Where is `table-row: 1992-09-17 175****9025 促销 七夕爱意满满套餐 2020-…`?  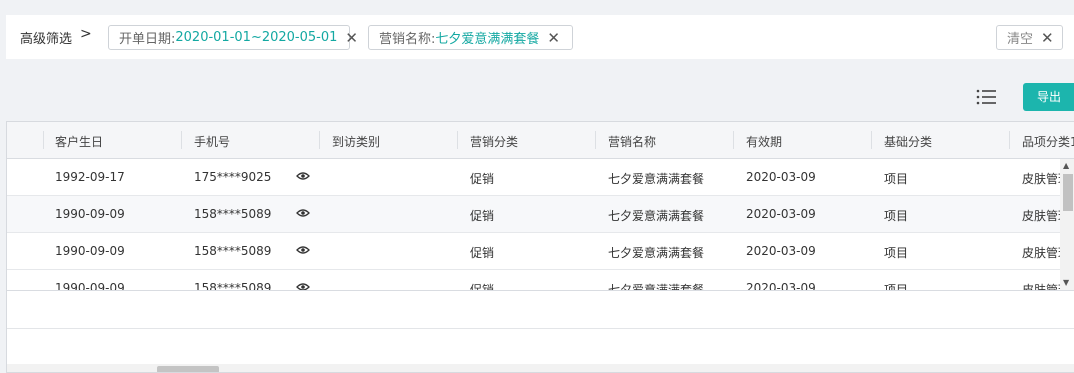 table-row: 1992-09-17 175****9025 促销 七夕爱意满满套餐 2020-… is located at coordinates (538, 177).